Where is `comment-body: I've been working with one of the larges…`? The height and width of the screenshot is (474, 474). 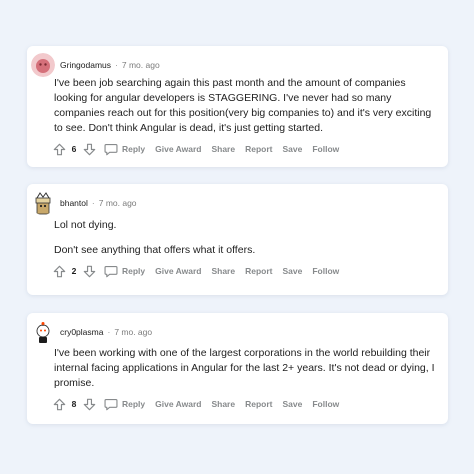 comment-body: I've been working with one of the larges… is located at coordinates (245, 368).